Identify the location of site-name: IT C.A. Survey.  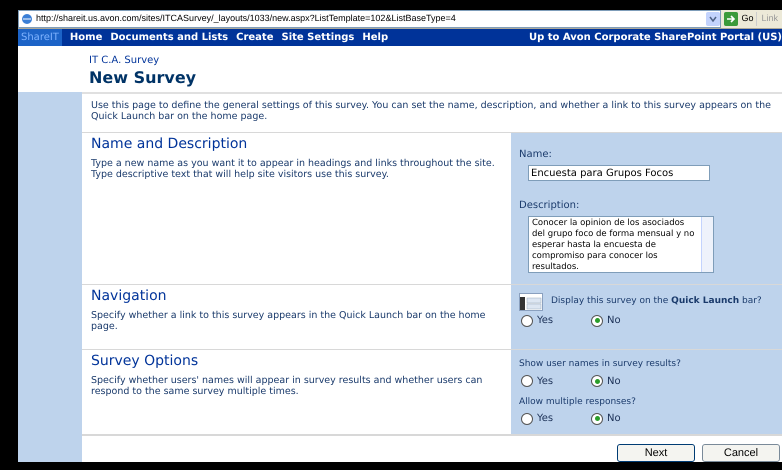
(435, 60).